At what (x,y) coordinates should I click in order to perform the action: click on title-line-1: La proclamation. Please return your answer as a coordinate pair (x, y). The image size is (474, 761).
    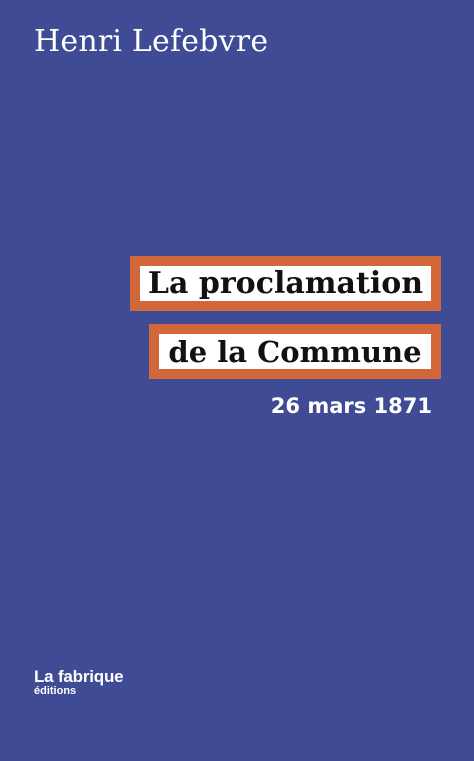
    Looking at the image, I should click on (285, 283).